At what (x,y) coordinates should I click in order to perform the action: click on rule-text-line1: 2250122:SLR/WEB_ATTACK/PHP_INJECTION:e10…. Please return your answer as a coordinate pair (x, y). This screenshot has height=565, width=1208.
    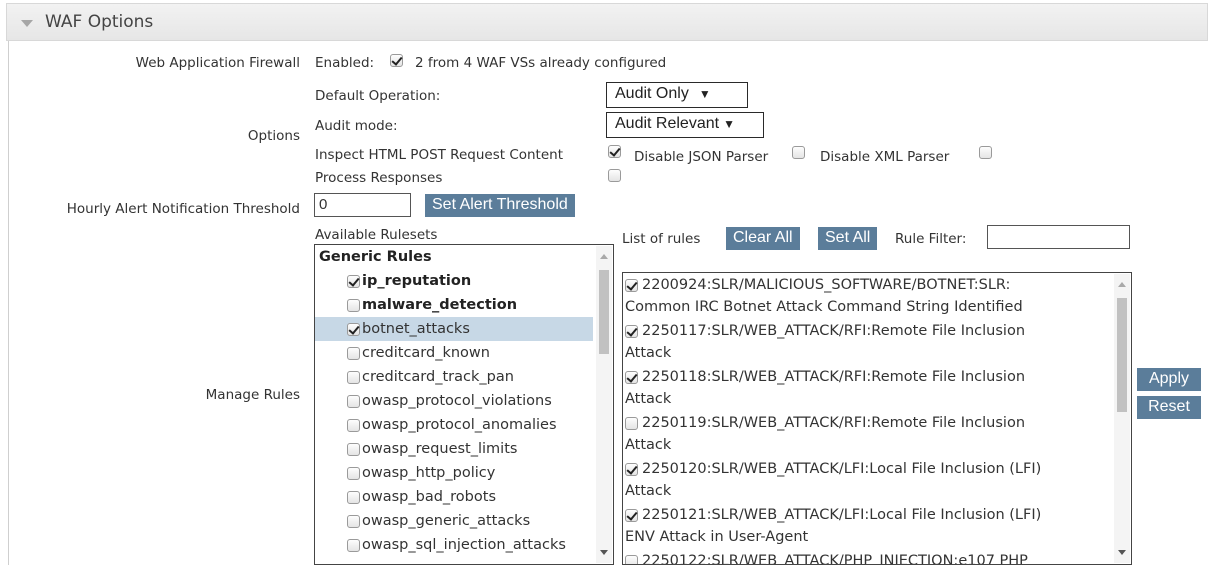
    Looking at the image, I should click on (835, 559).